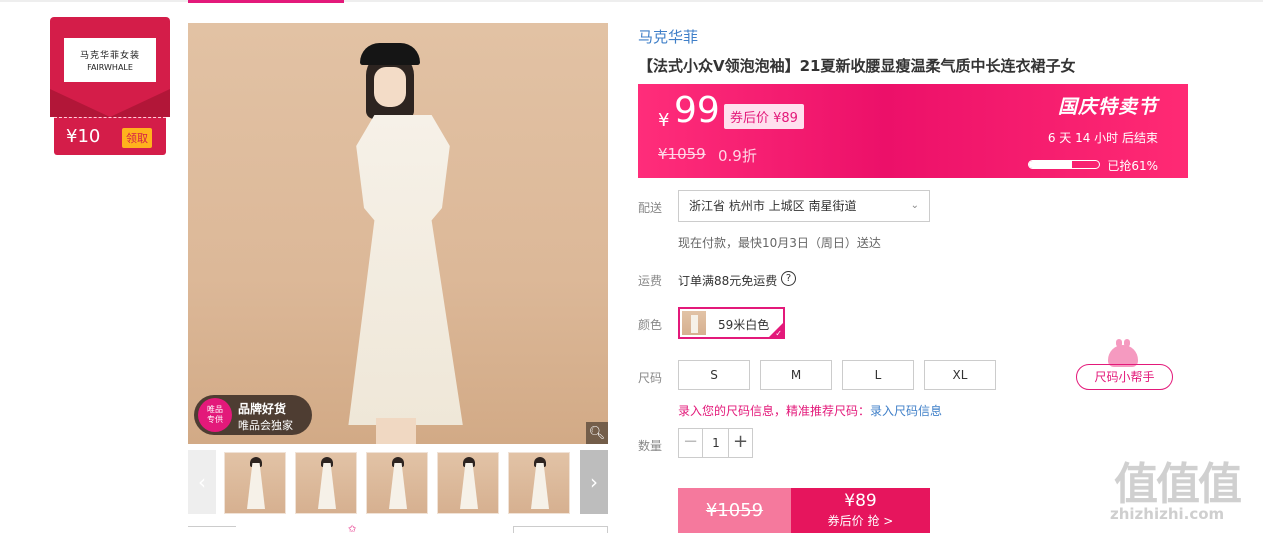 This screenshot has height=533, width=1263. I want to click on quantity-input: 1, so click(716, 443).